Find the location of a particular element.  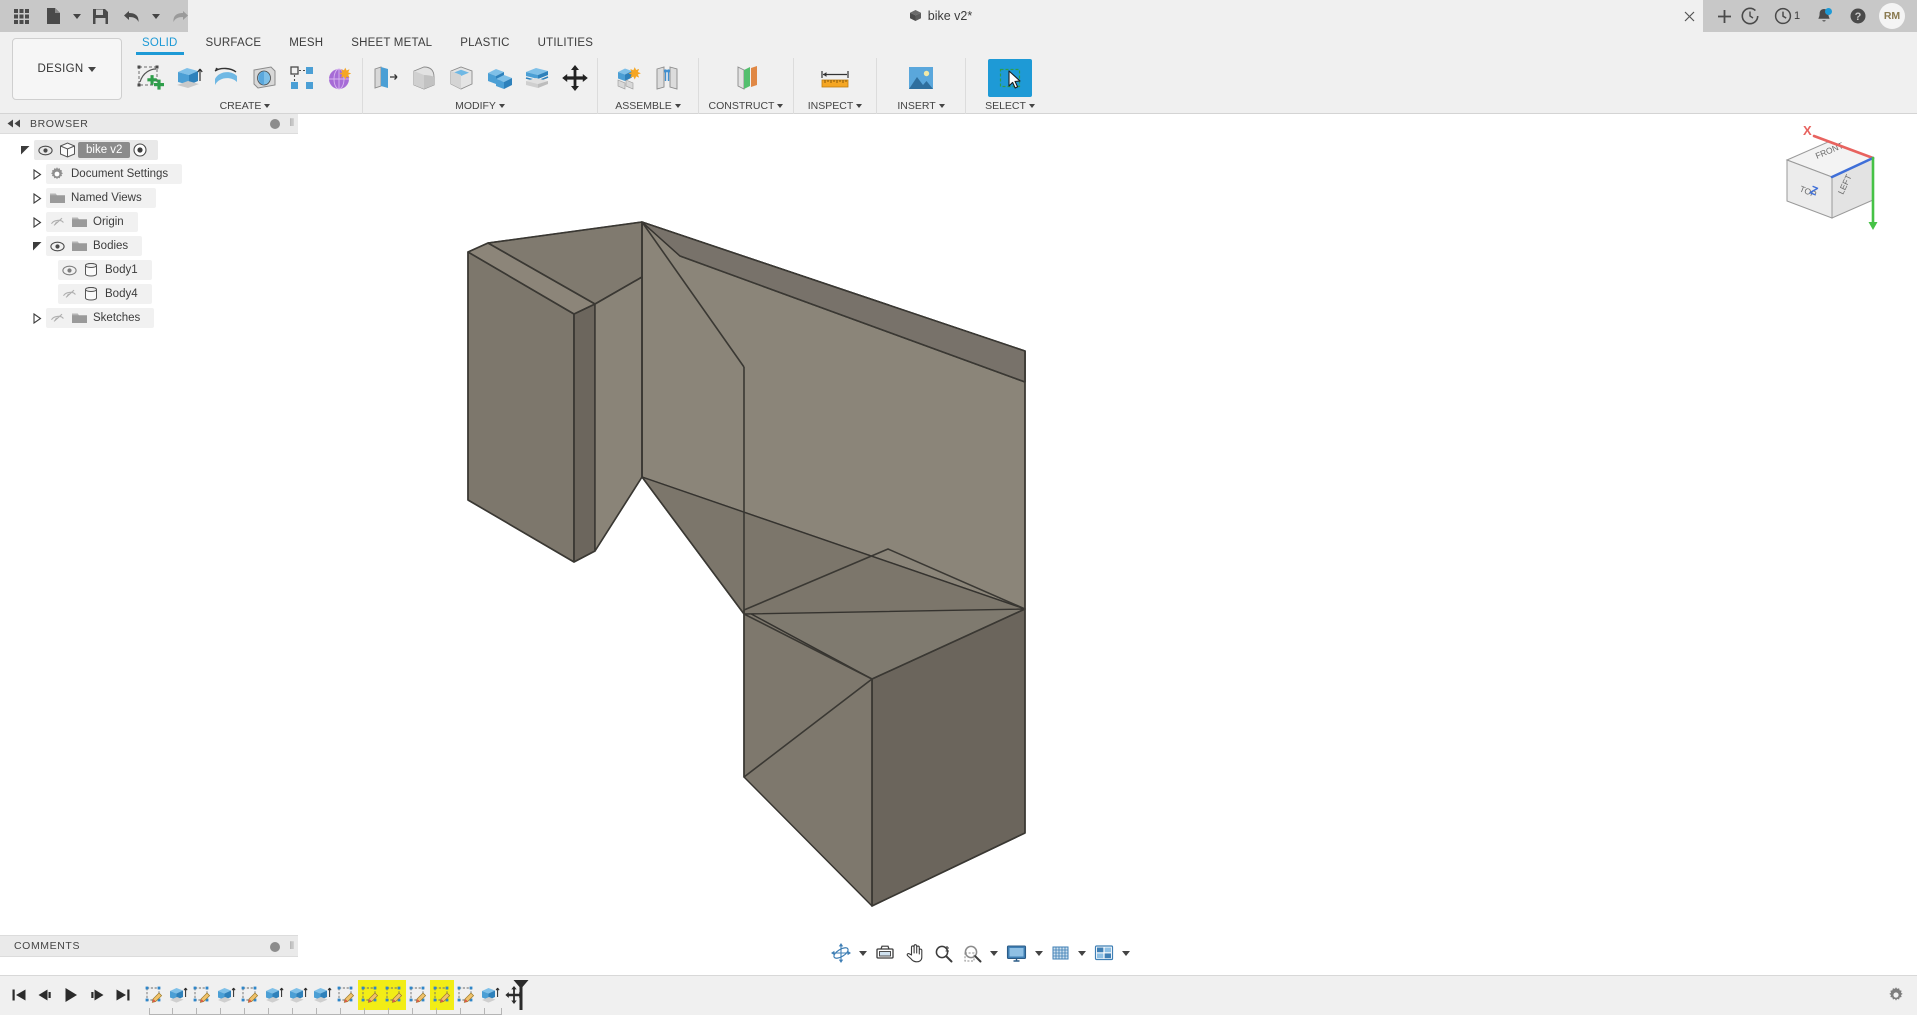

extrude-icon is located at coordinates (188, 78).